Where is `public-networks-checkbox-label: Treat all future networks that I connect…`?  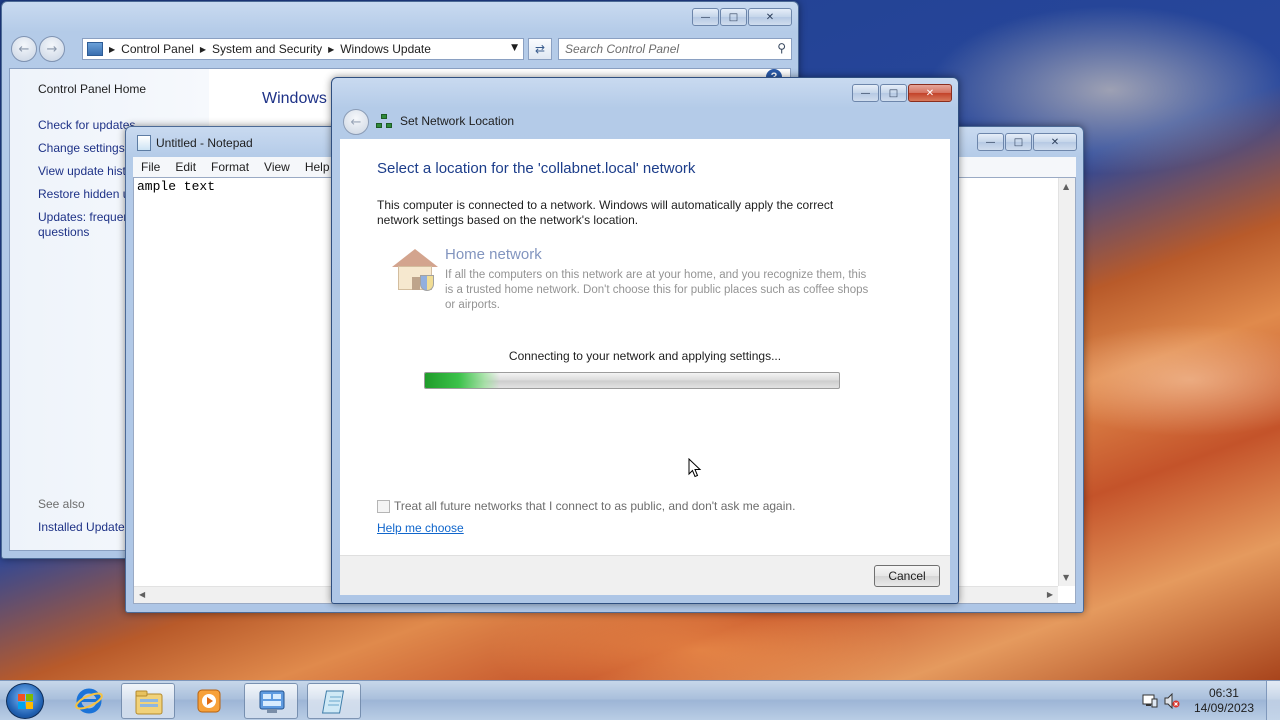 public-networks-checkbox-label: Treat all future networks that I connect… is located at coordinates (594, 506).